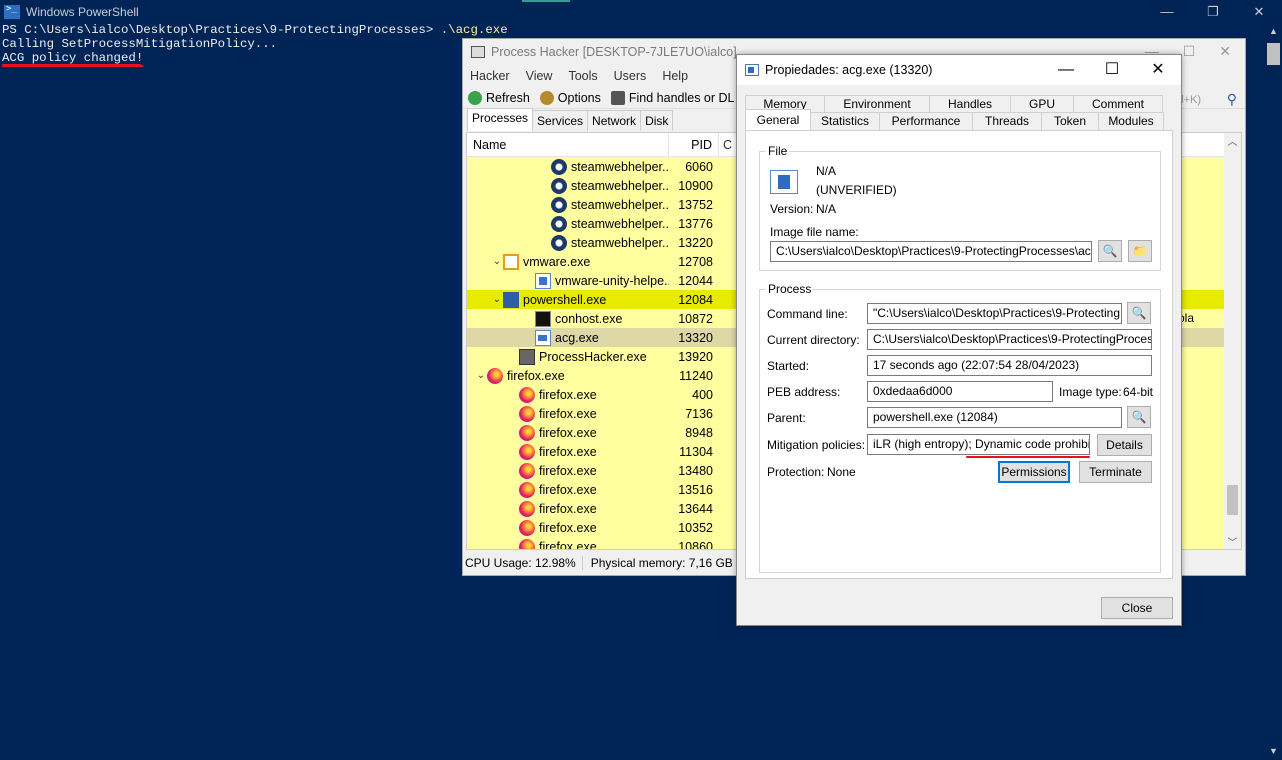 Image resolution: width=1282 pixels, height=760 pixels. I want to click on tab-threads: Threads, so click(1007, 121).